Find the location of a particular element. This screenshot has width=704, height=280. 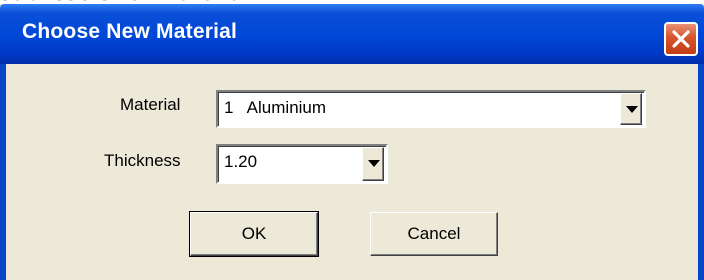

material-dropdown-button is located at coordinates (631, 109).